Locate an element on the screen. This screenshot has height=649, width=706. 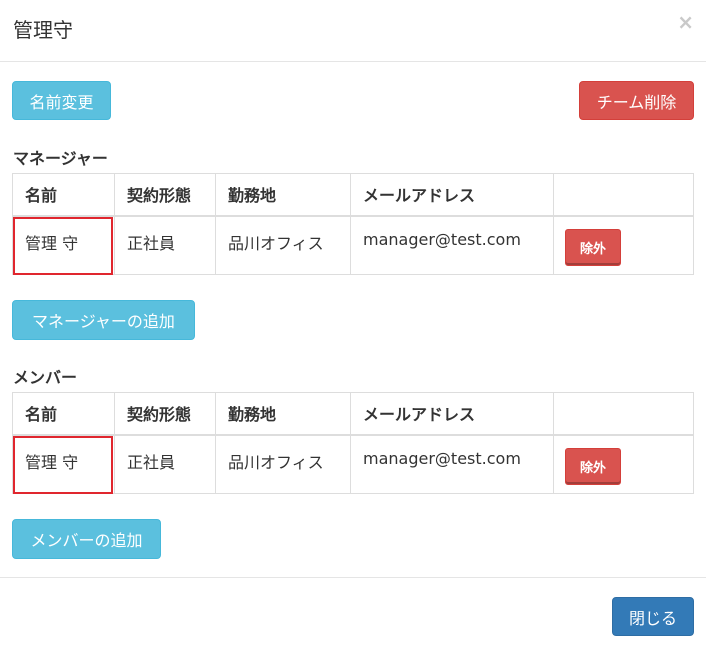
close-icon: × is located at coordinates (685, 22).